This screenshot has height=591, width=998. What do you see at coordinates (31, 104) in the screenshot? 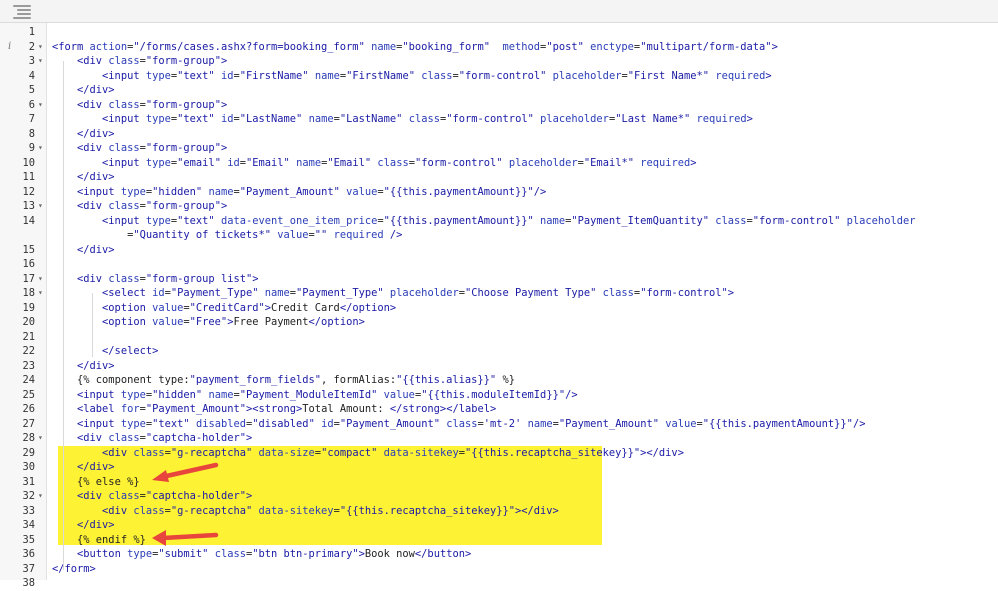
I see `line-number: 6` at bounding box center [31, 104].